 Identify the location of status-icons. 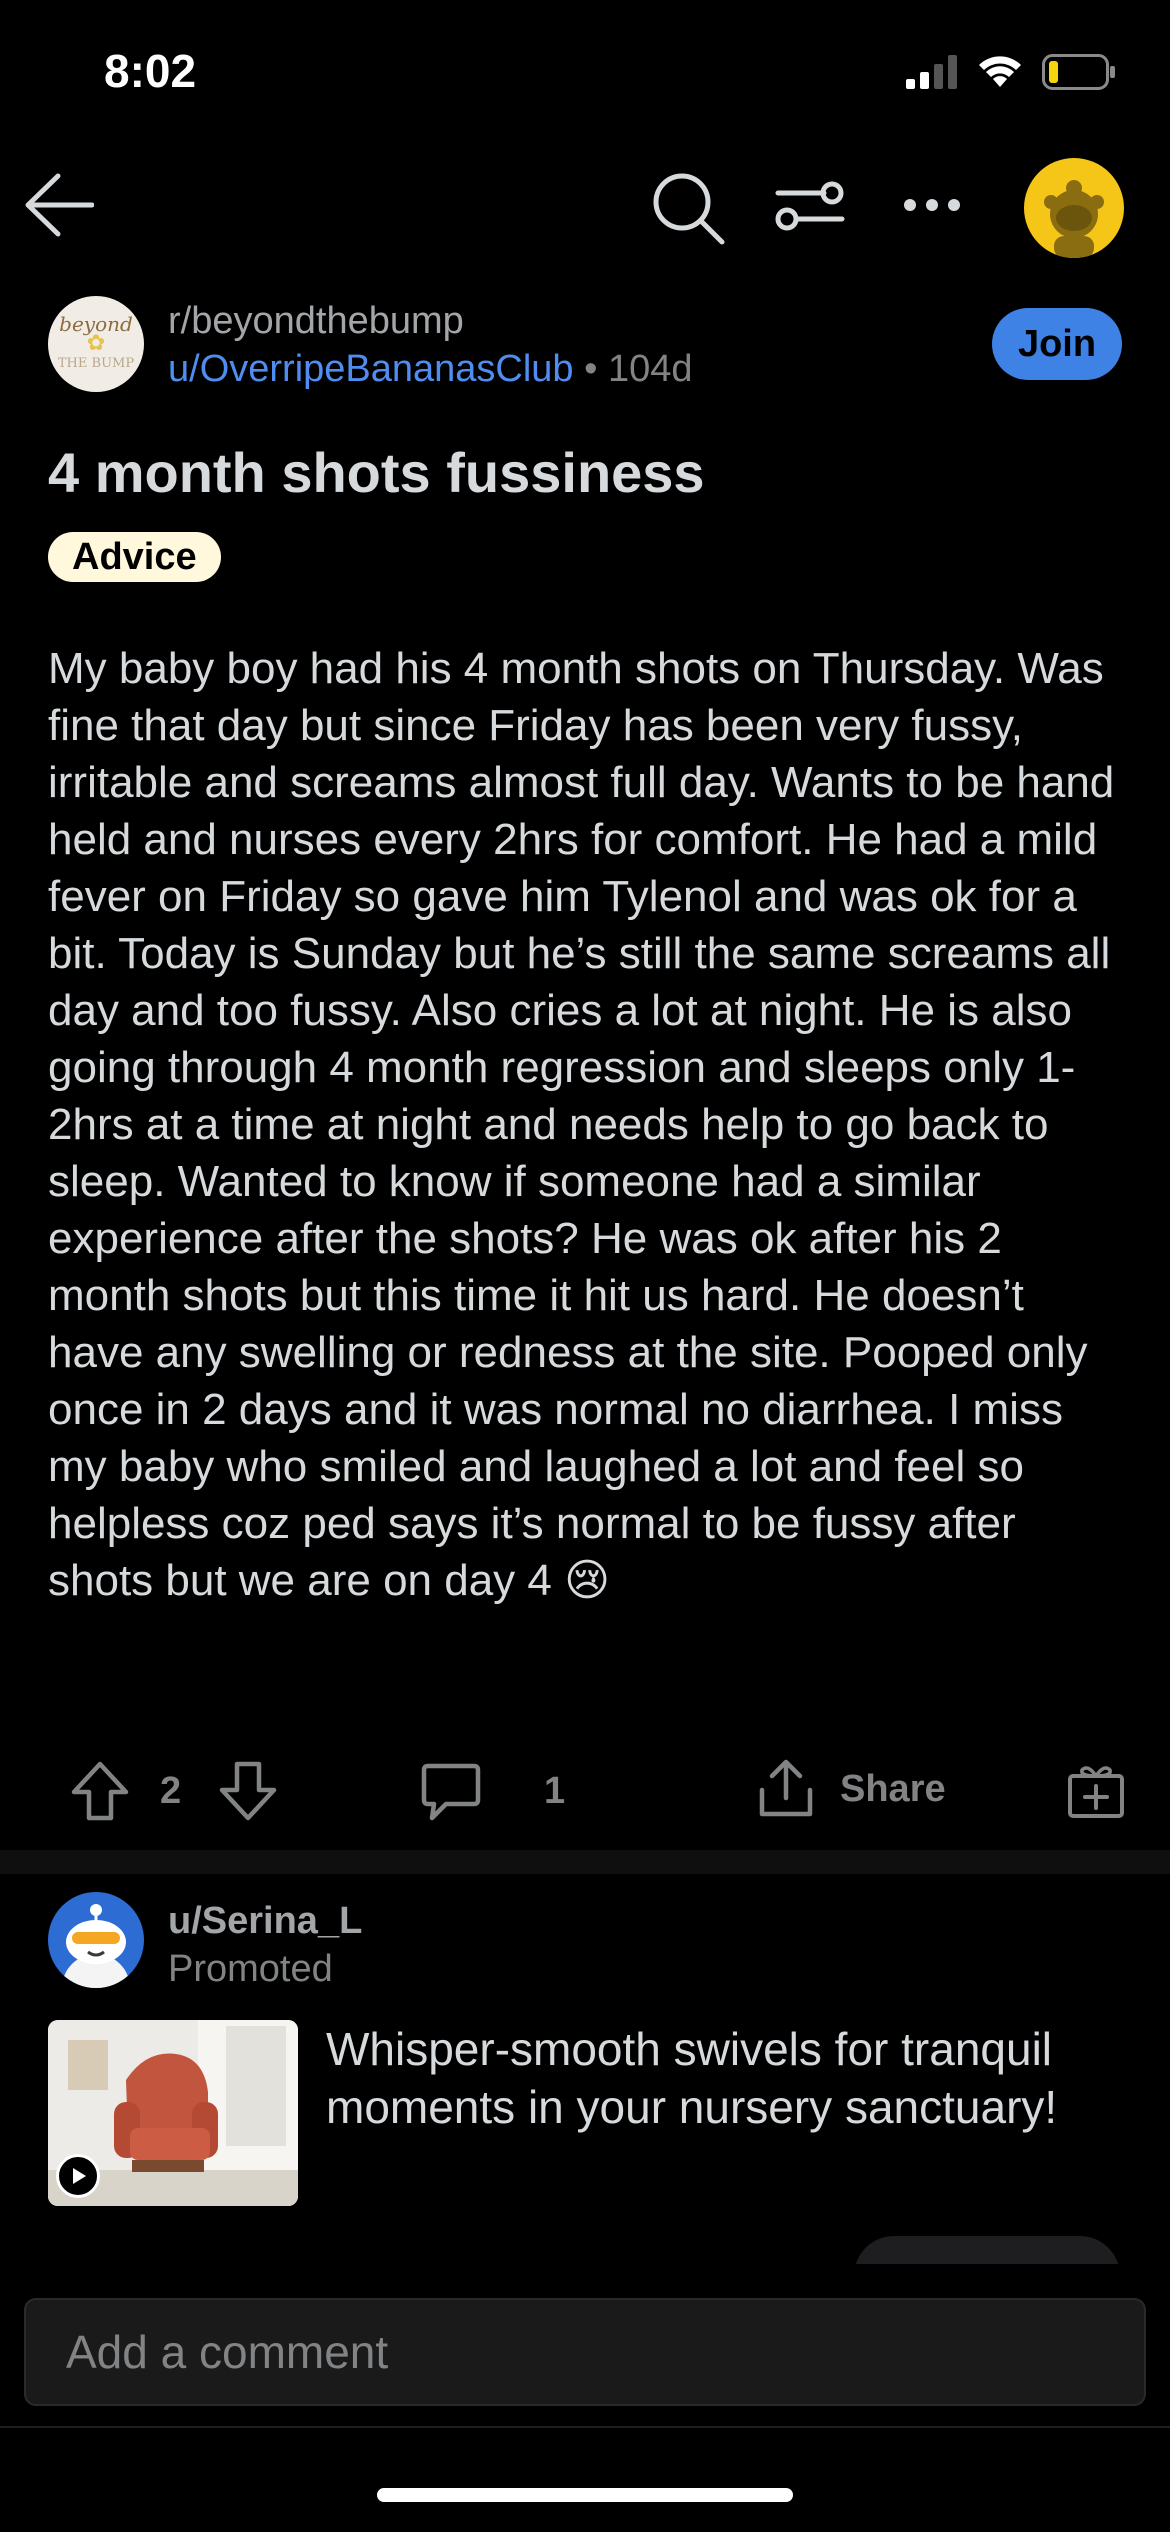
(1011, 72).